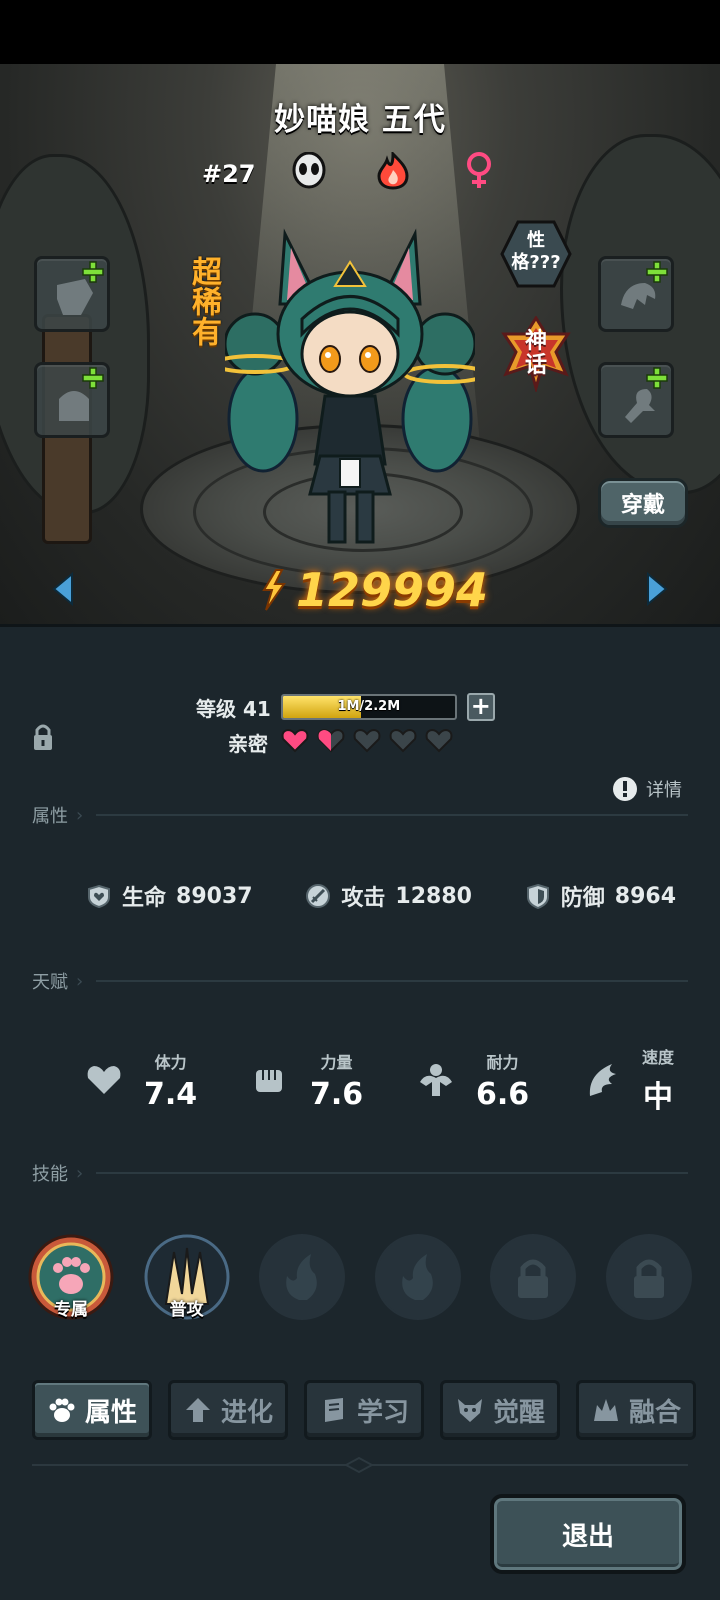 The width and height of the screenshot is (720, 1600). Describe the element at coordinates (187, 1277) in the screenshot. I see `skill-slot: 普攻` at that location.